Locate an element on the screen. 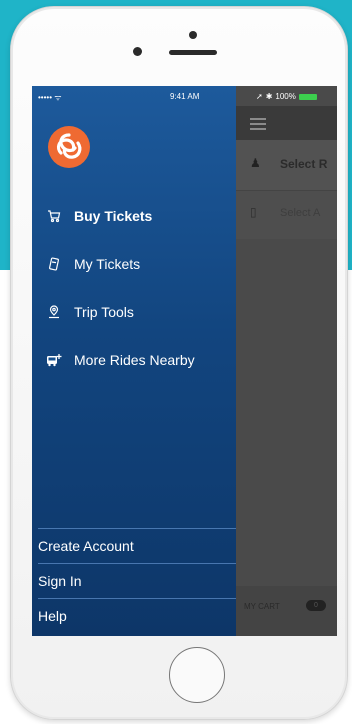 The image size is (352, 724). menu-item-label: More Rides Nearby is located at coordinates (134, 360).